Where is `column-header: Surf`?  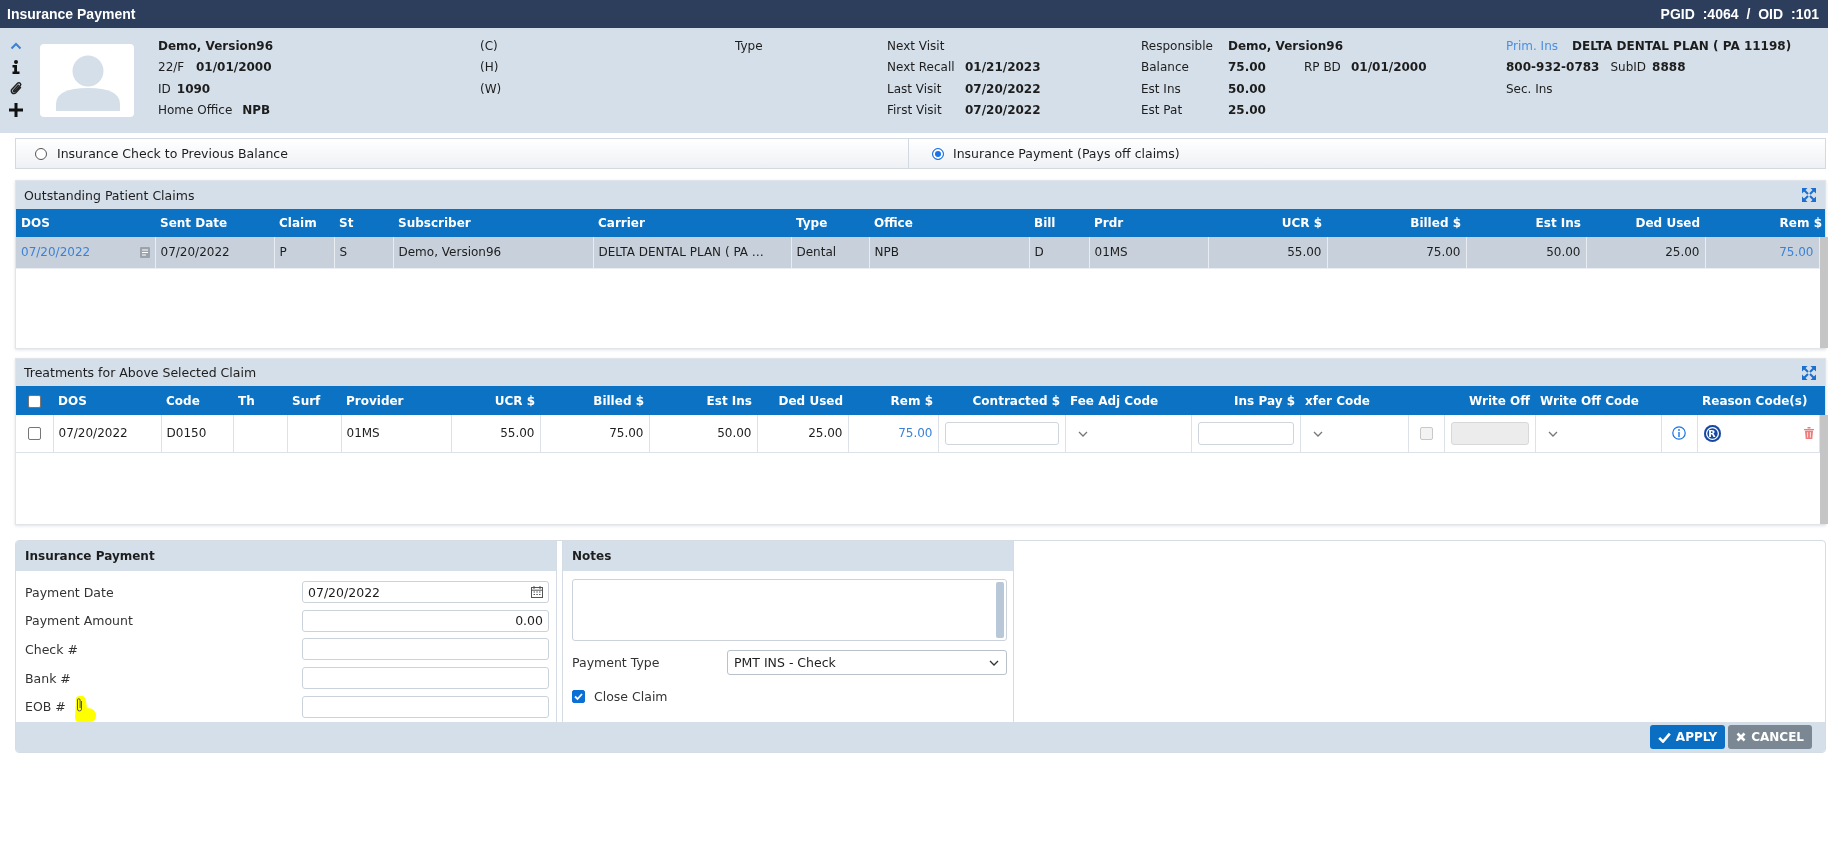
column-header: Surf is located at coordinates (314, 400).